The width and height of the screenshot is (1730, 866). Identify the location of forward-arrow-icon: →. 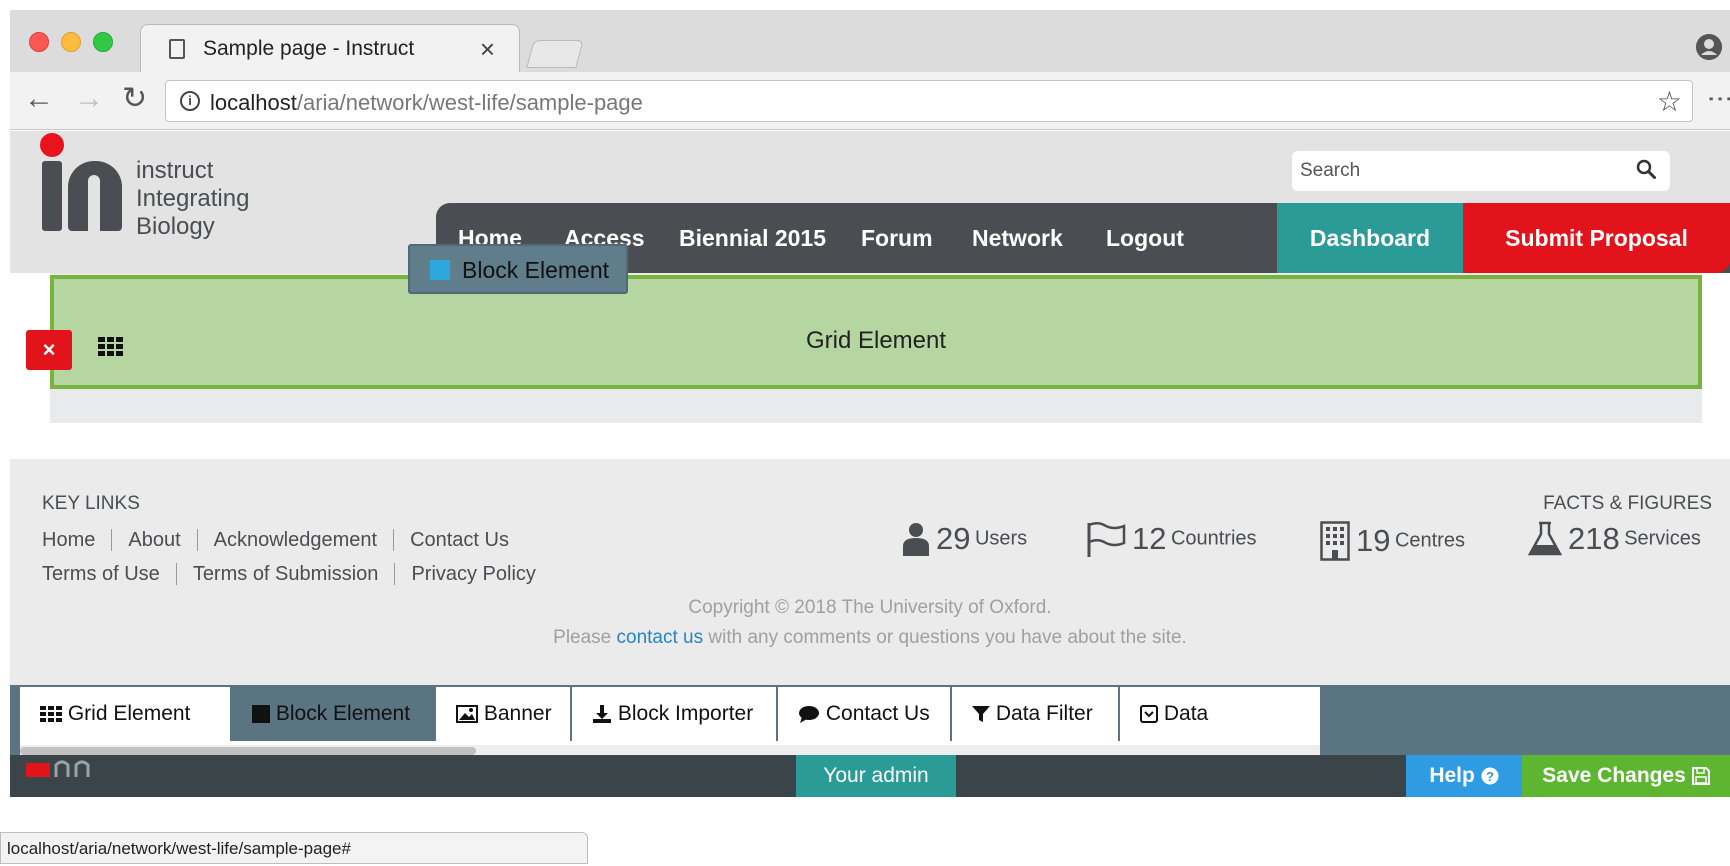
(89, 99).